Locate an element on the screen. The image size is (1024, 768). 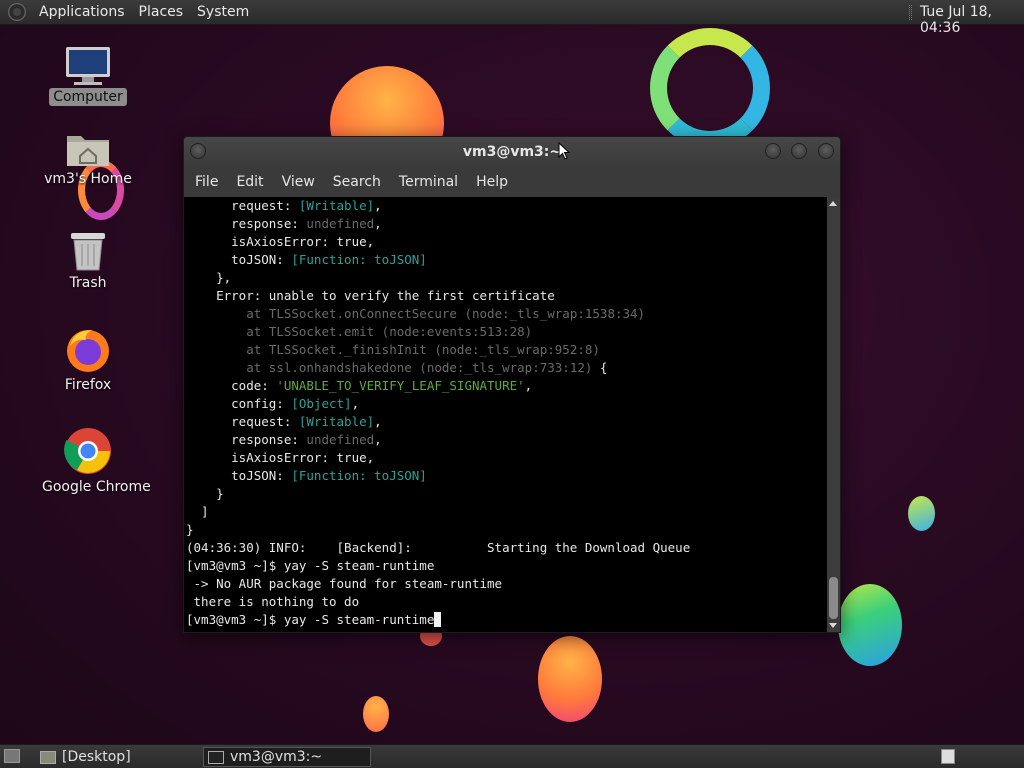
menu-applications: Applications is located at coordinates (82, 12).